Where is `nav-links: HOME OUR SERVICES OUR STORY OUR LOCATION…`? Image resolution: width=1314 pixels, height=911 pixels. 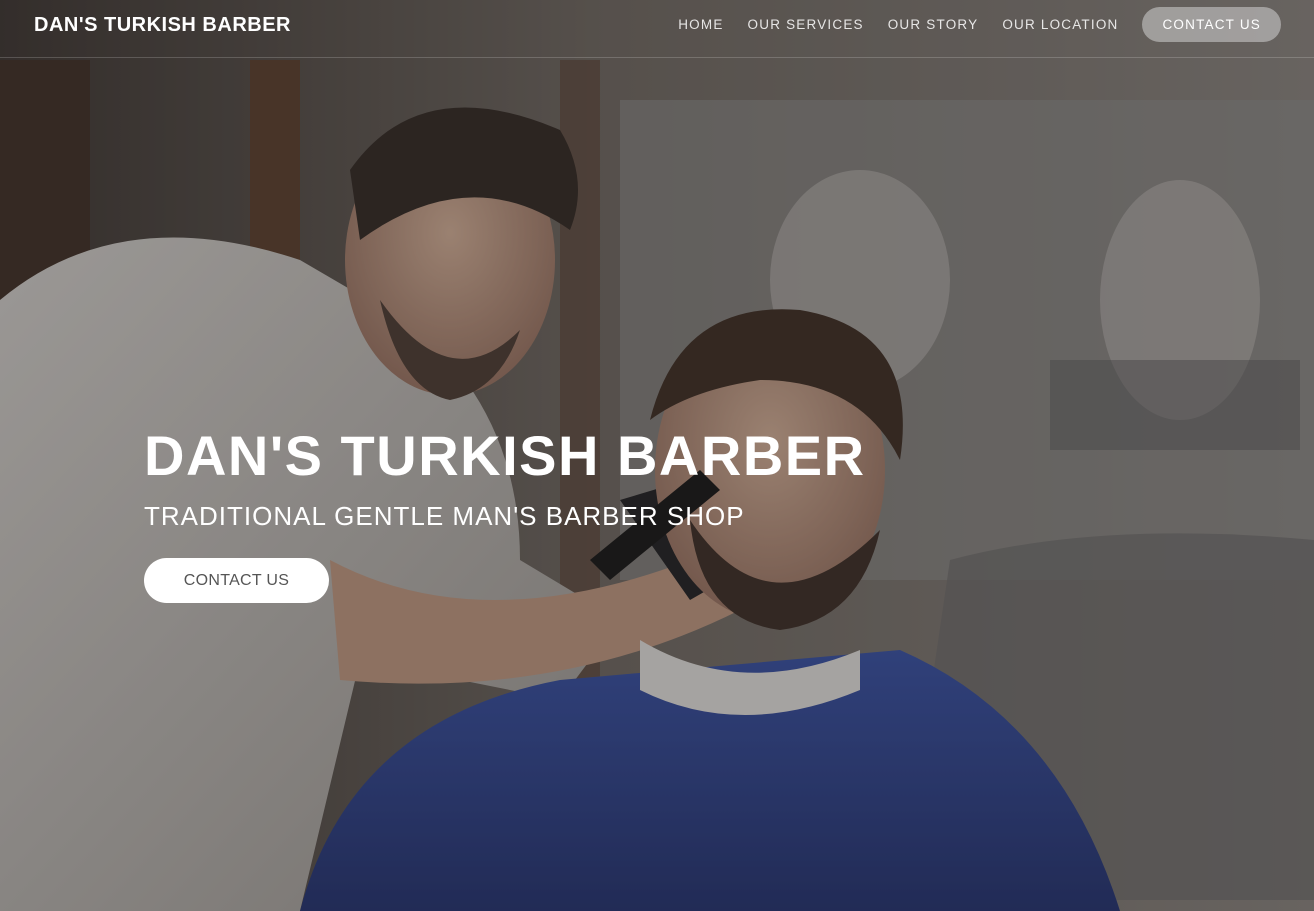 nav-links: HOME OUR SERVICES OUR STORY OUR LOCATION… is located at coordinates (979, 24).